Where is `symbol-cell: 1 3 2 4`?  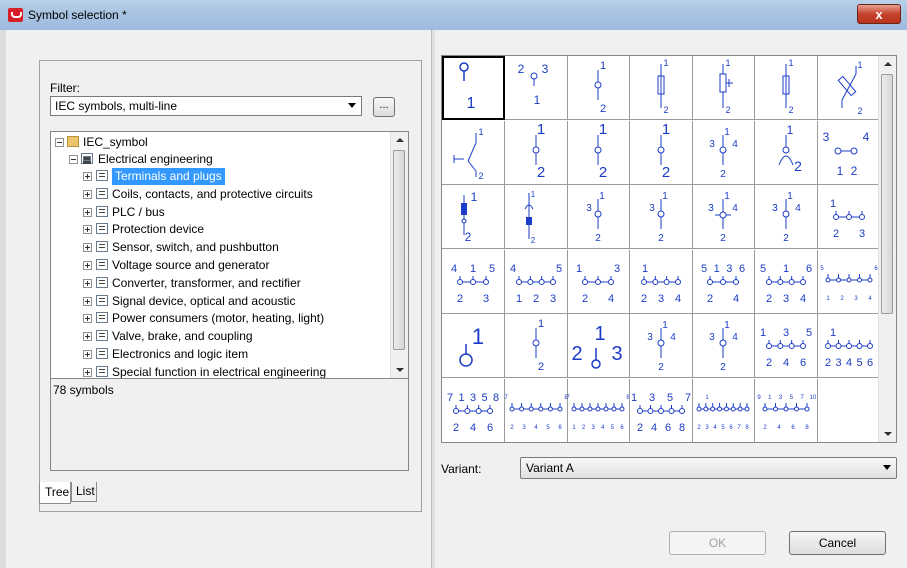
symbol-cell: 1 3 2 4 is located at coordinates (599, 281).